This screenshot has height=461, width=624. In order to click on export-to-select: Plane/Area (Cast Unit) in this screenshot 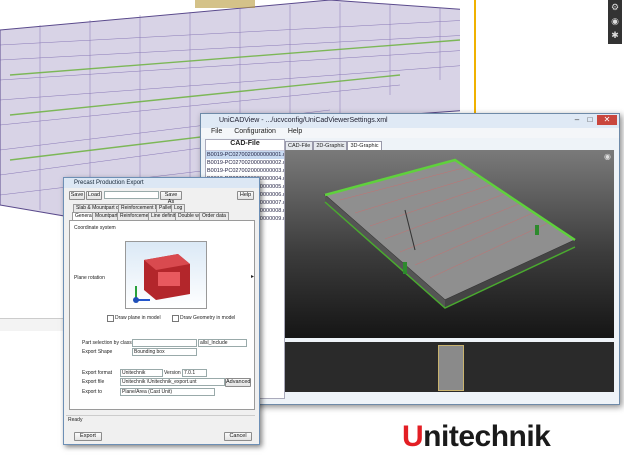, I will do `click(167, 392)`.